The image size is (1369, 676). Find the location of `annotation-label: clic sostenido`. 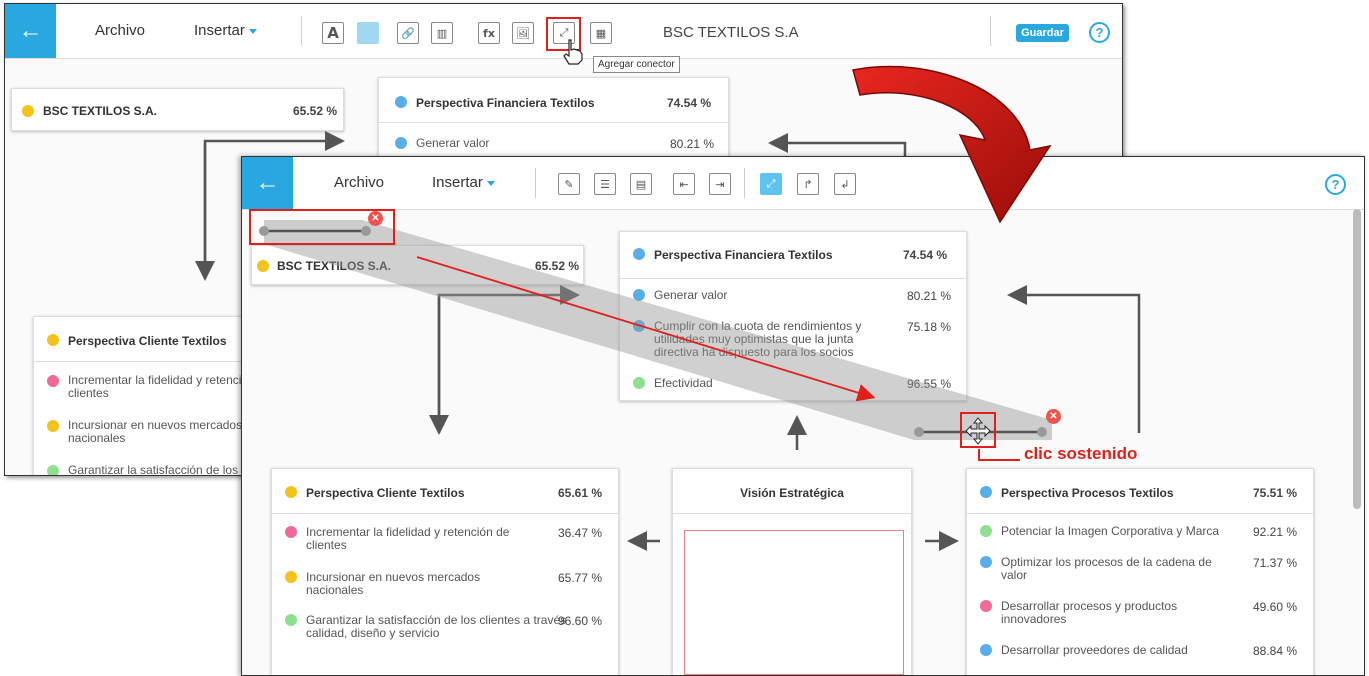

annotation-label: clic sostenido is located at coordinates (1081, 453).